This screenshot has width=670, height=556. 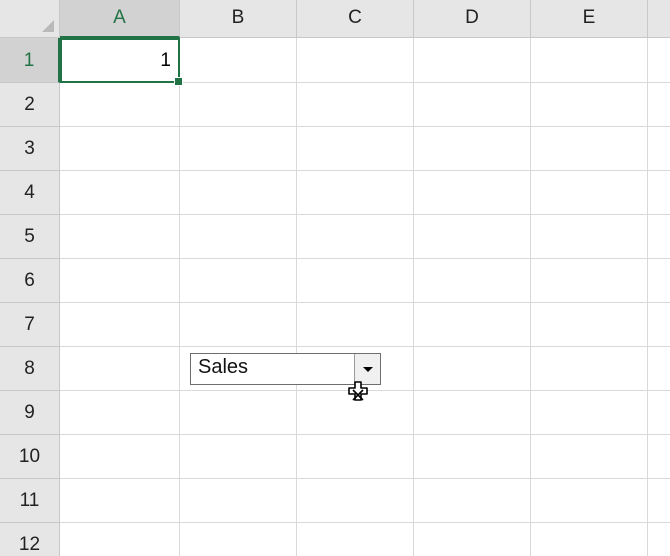 What do you see at coordinates (589, 325) in the screenshot?
I see `cell-e7` at bounding box center [589, 325].